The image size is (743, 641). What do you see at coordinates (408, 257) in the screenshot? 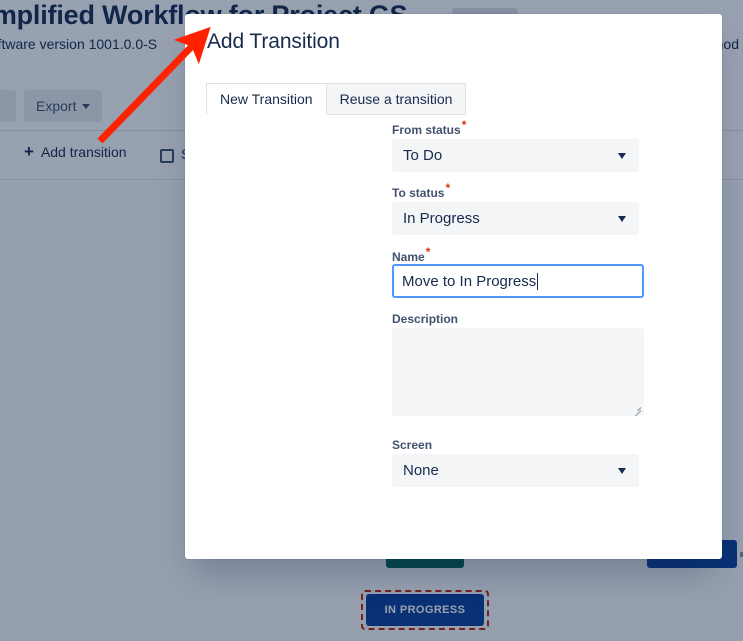
I see `name-label-text: Name` at bounding box center [408, 257].